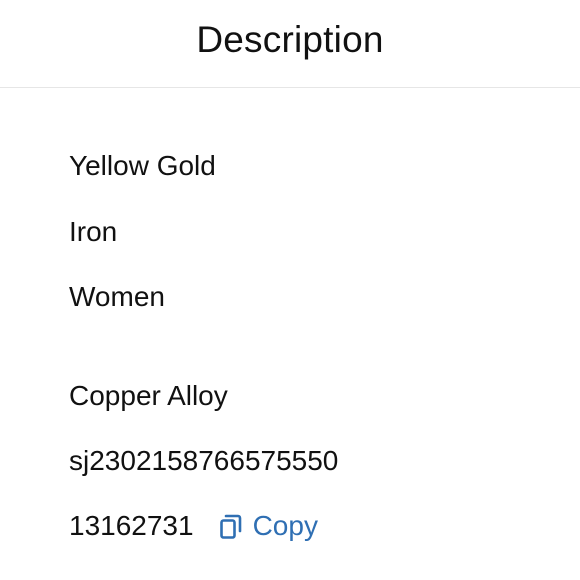 This screenshot has height=580, width=580. Describe the element at coordinates (148, 395) in the screenshot. I see `detail-material-alloy: Copper Alloy` at that location.